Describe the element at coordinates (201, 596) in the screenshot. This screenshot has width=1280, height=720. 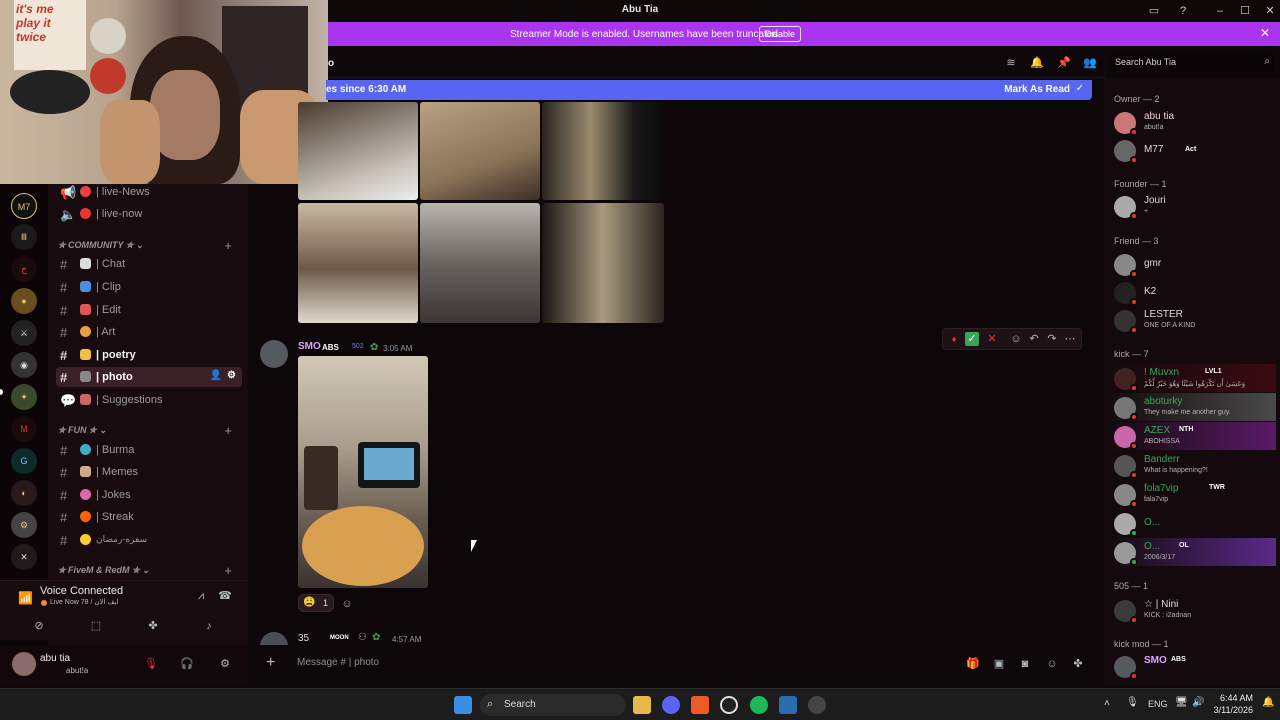
I see `noise-suppression-icon: ⩘` at that location.